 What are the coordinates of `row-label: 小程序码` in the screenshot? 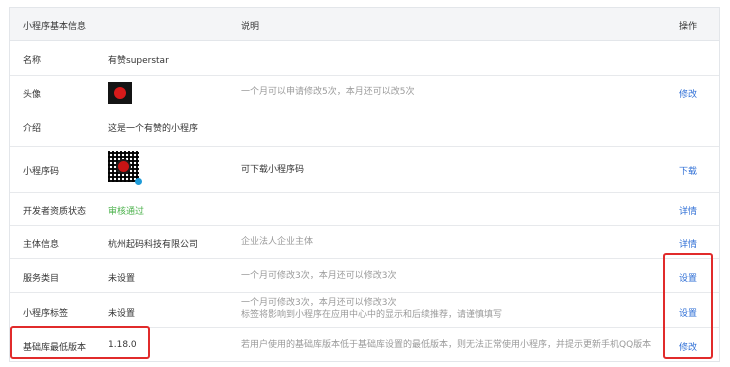 It's located at (41, 172).